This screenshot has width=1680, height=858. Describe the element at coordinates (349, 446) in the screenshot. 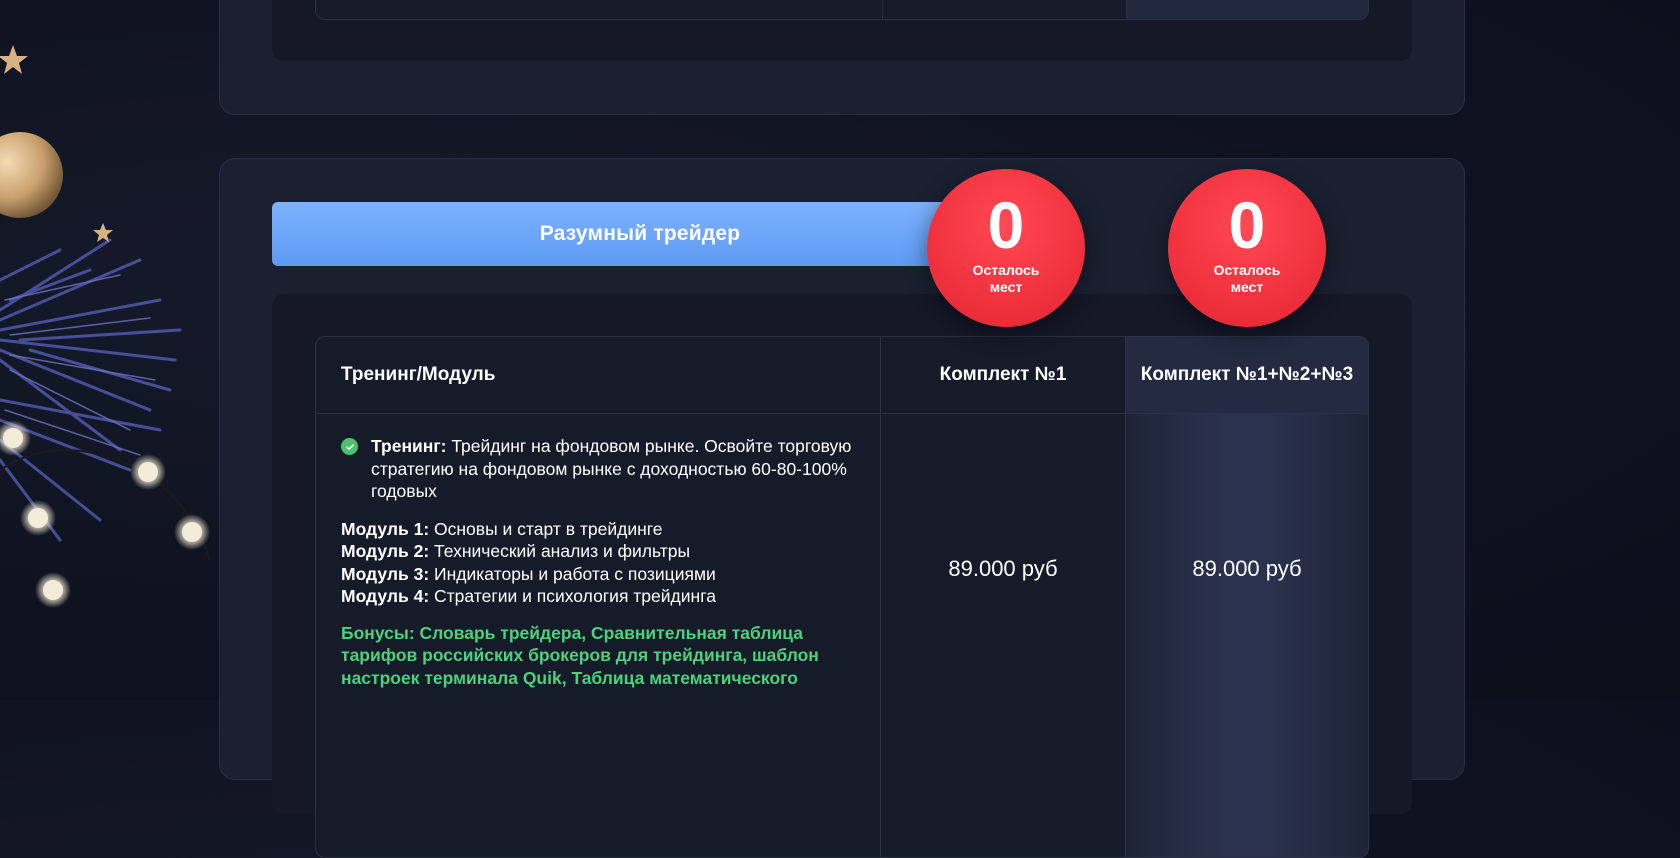

I see `check-circle-icon` at that location.